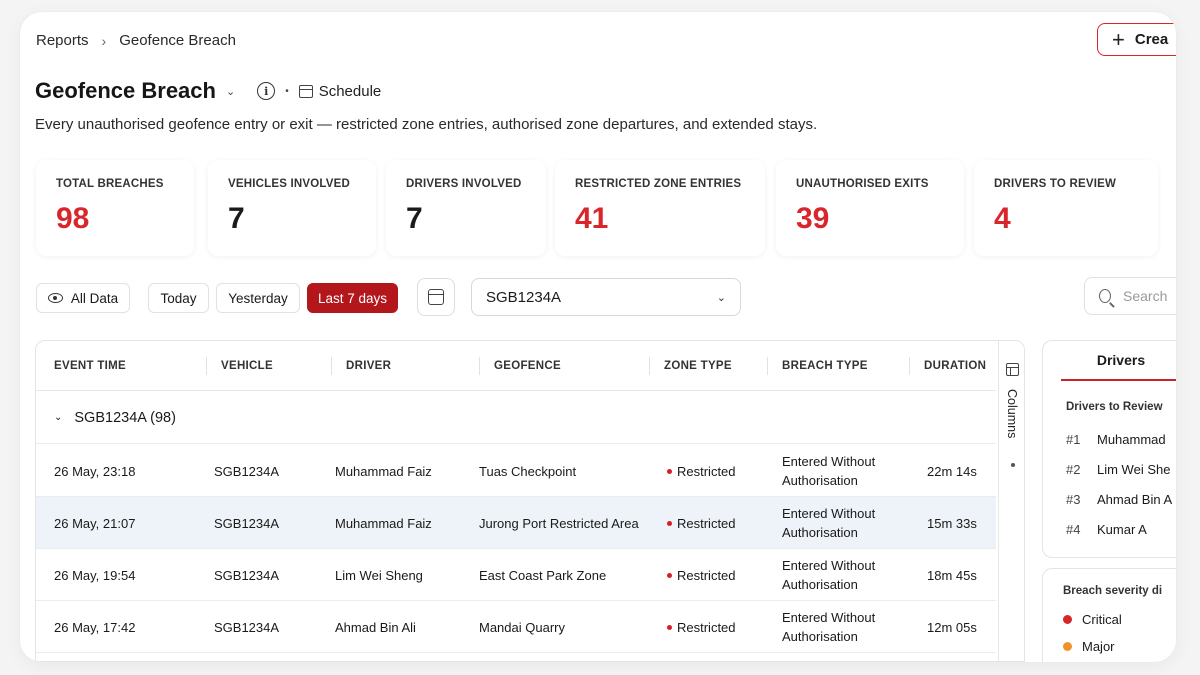  I want to click on stat-label: UNAUTHORISED EXITS, so click(862, 184).